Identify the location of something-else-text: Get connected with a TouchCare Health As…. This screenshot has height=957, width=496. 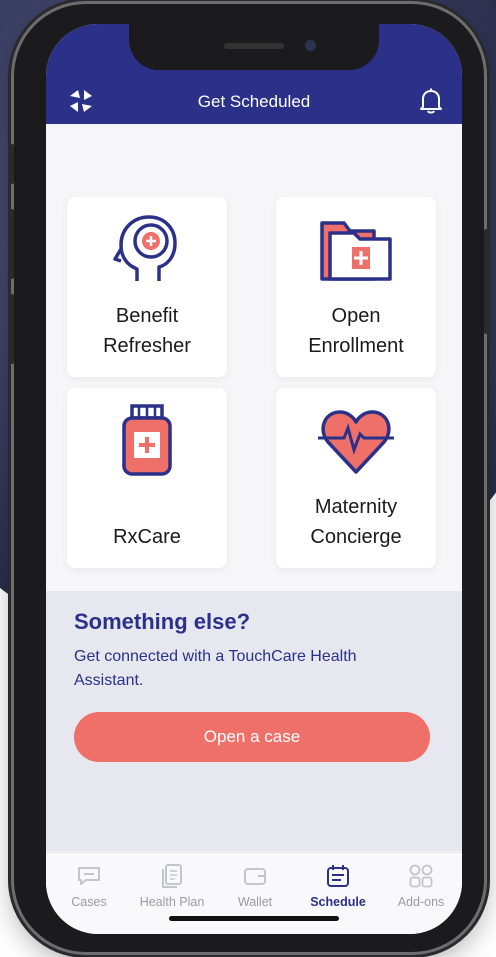
(215, 668).